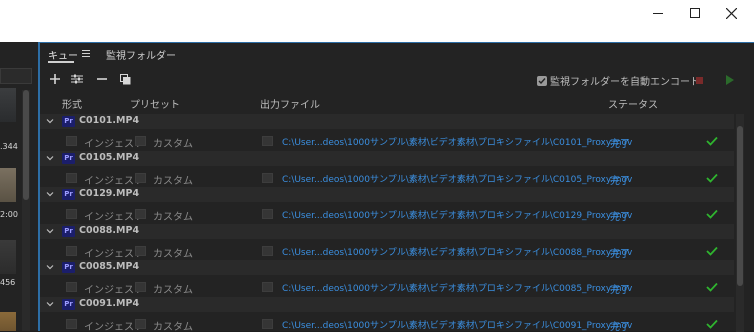 The image size is (754, 332). I want to click on source-file-name: C0101.MP4, so click(109, 120).